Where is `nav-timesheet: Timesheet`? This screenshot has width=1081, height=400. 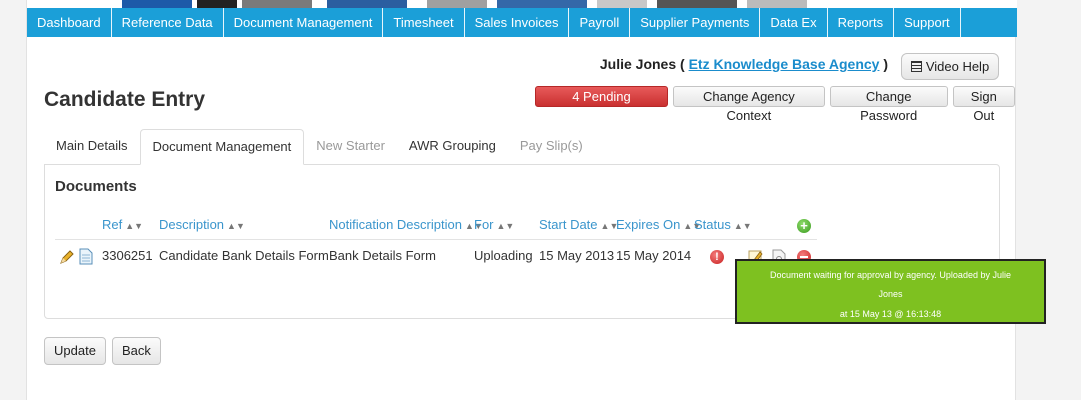 nav-timesheet: Timesheet is located at coordinates (424, 22).